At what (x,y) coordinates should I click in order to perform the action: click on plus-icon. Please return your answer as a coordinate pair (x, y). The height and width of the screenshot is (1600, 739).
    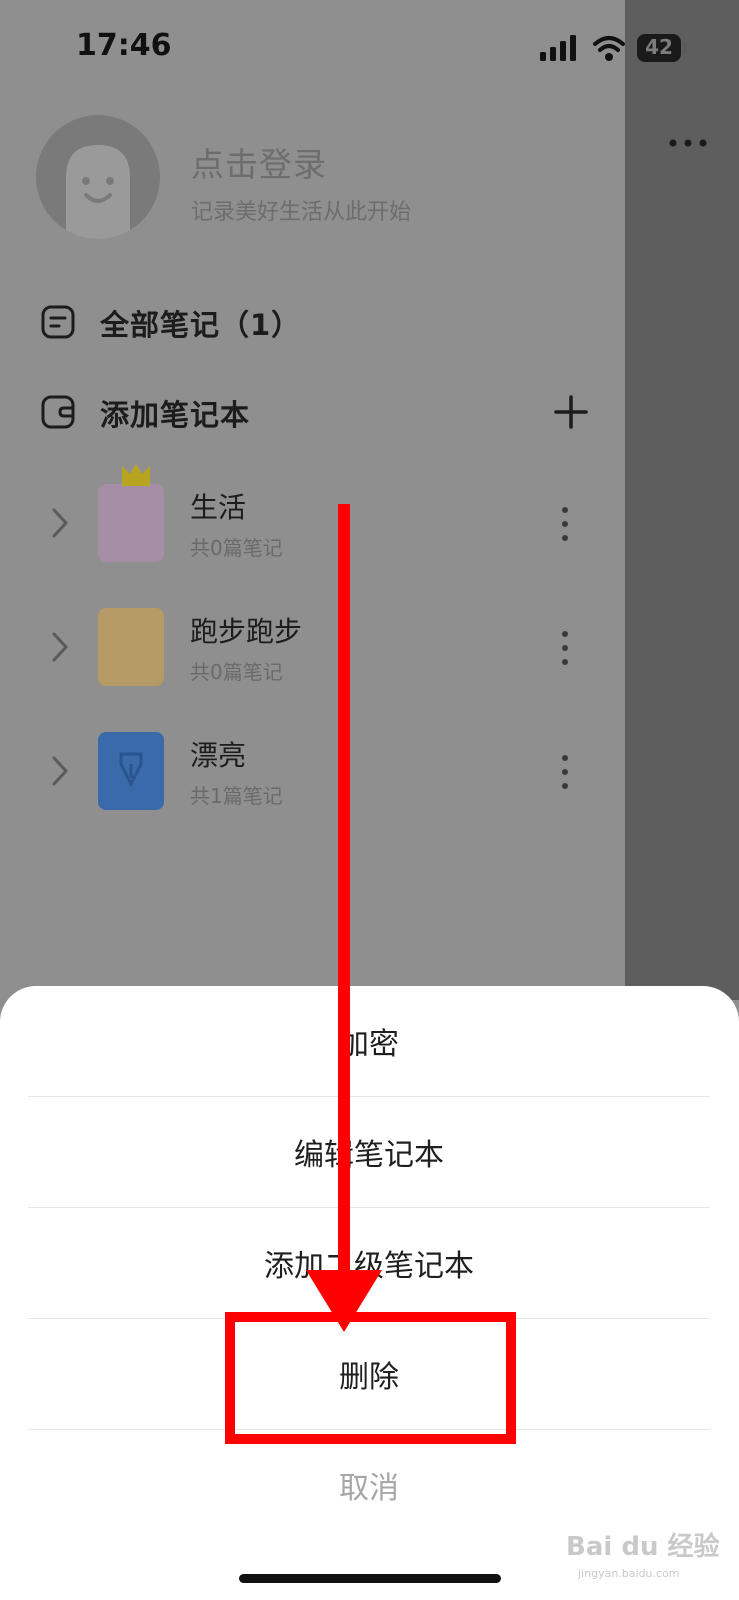
    Looking at the image, I should click on (571, 412).